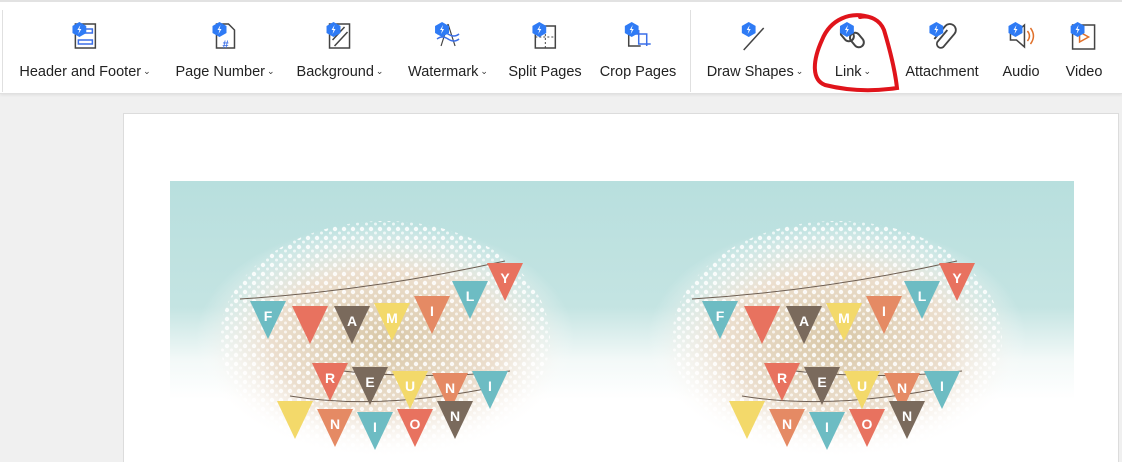 The image size is (1122, 462). I want to click on link-icon, so click(853, 34).